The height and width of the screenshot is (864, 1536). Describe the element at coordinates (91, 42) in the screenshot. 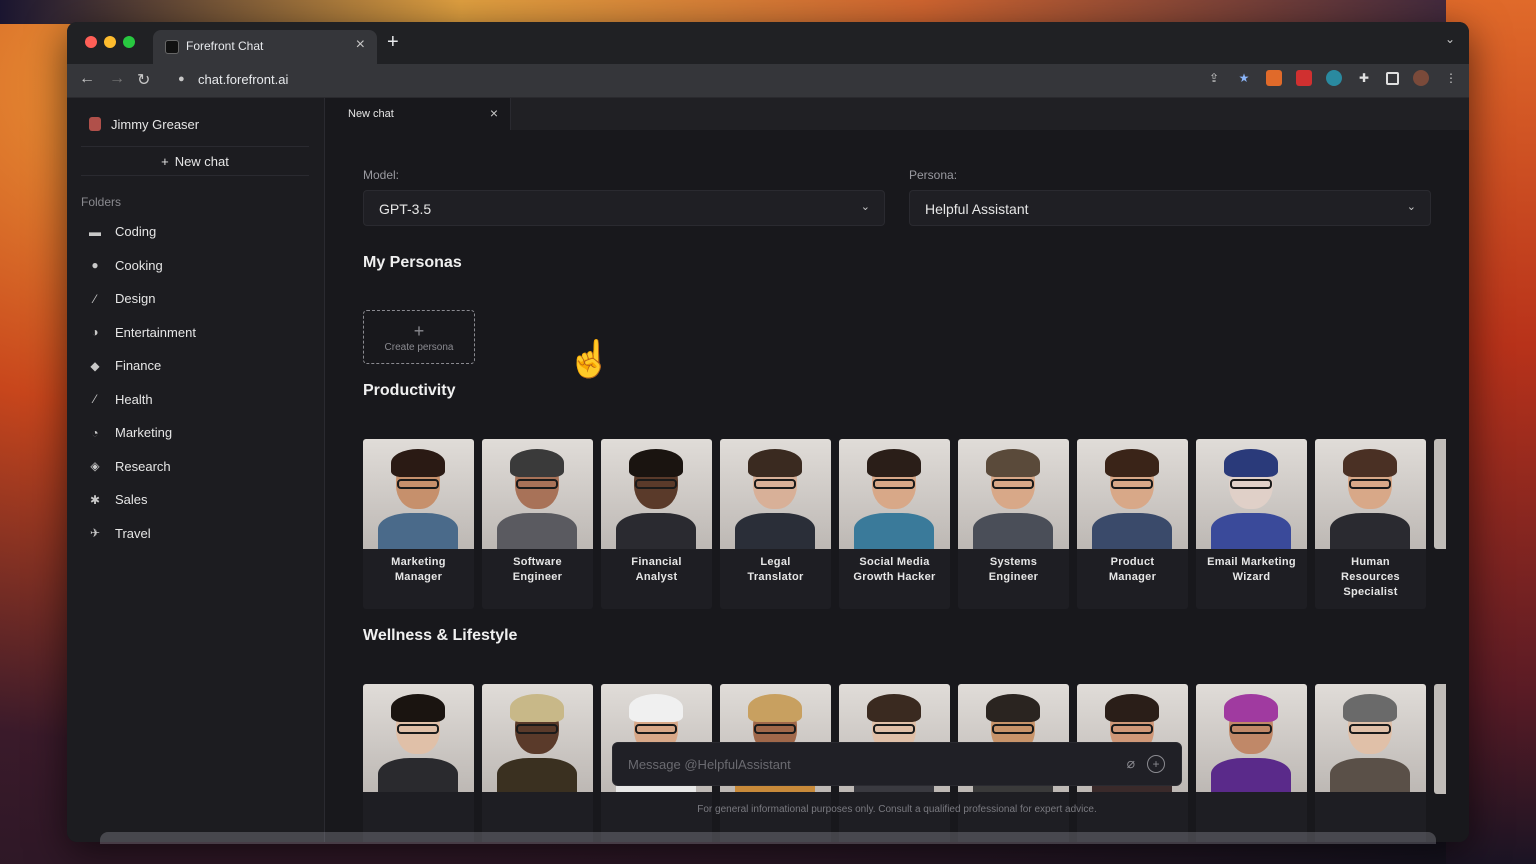

I see `close-window-button` at that location.